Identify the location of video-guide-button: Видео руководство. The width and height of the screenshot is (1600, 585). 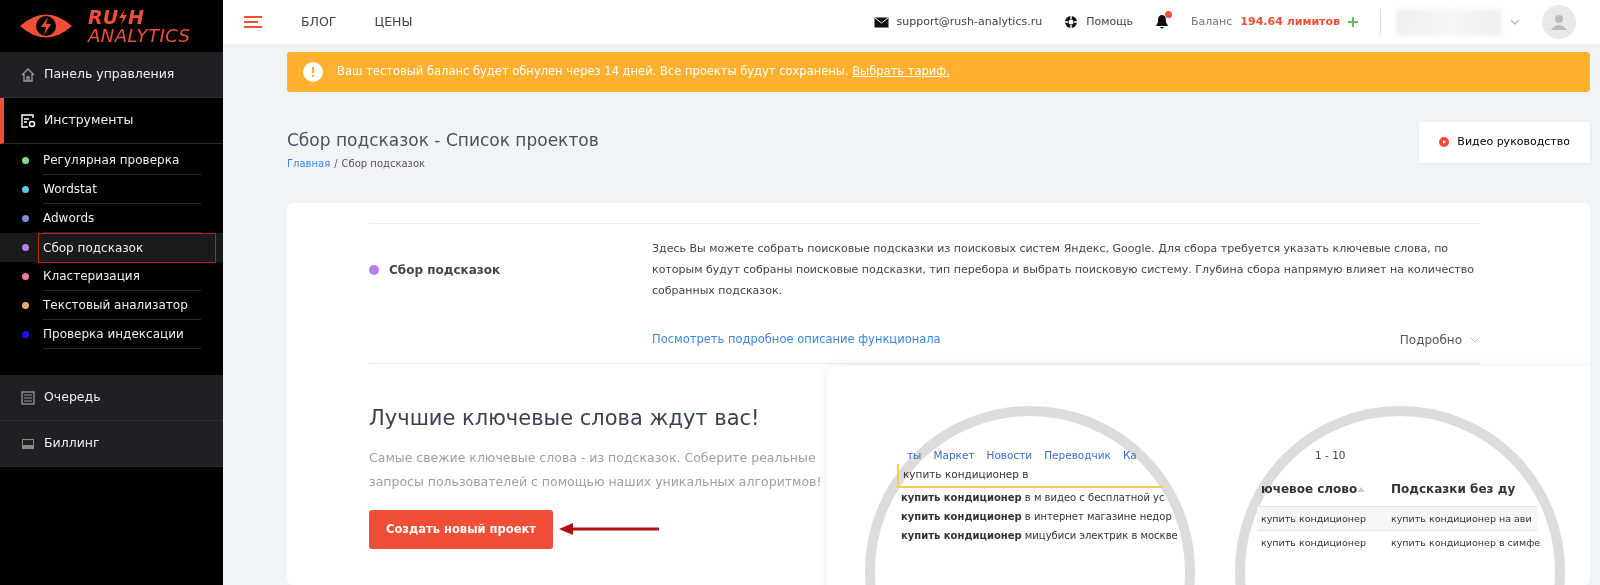
(1504, 142).